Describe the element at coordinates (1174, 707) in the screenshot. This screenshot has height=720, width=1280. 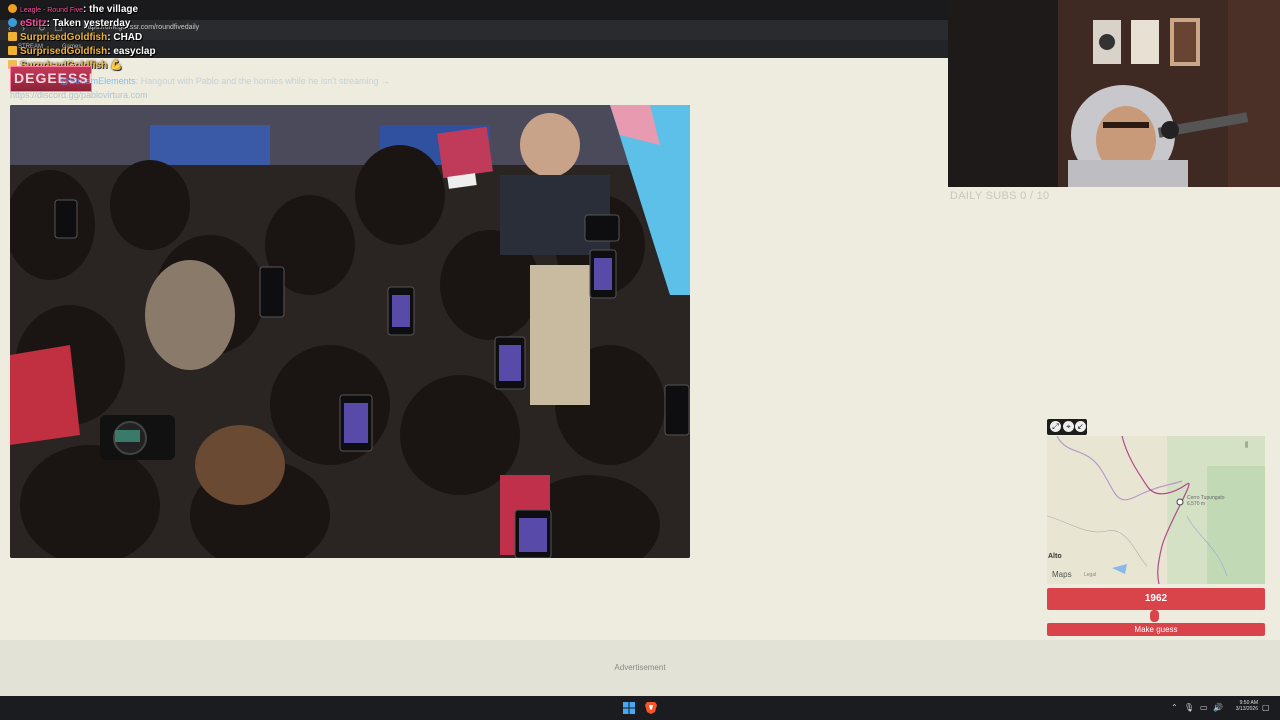
I see `tray-overflow-icon: ⌃` at that location.